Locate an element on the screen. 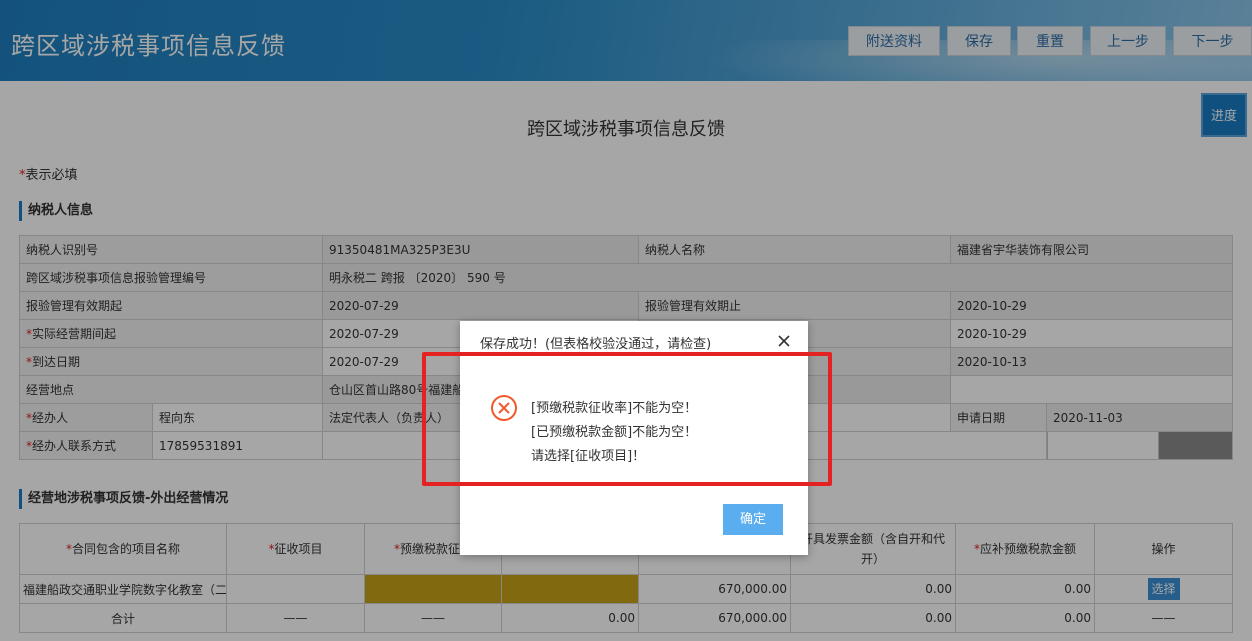 The image size is (1252, 641). close-icon is located at coordinates (784, 341).